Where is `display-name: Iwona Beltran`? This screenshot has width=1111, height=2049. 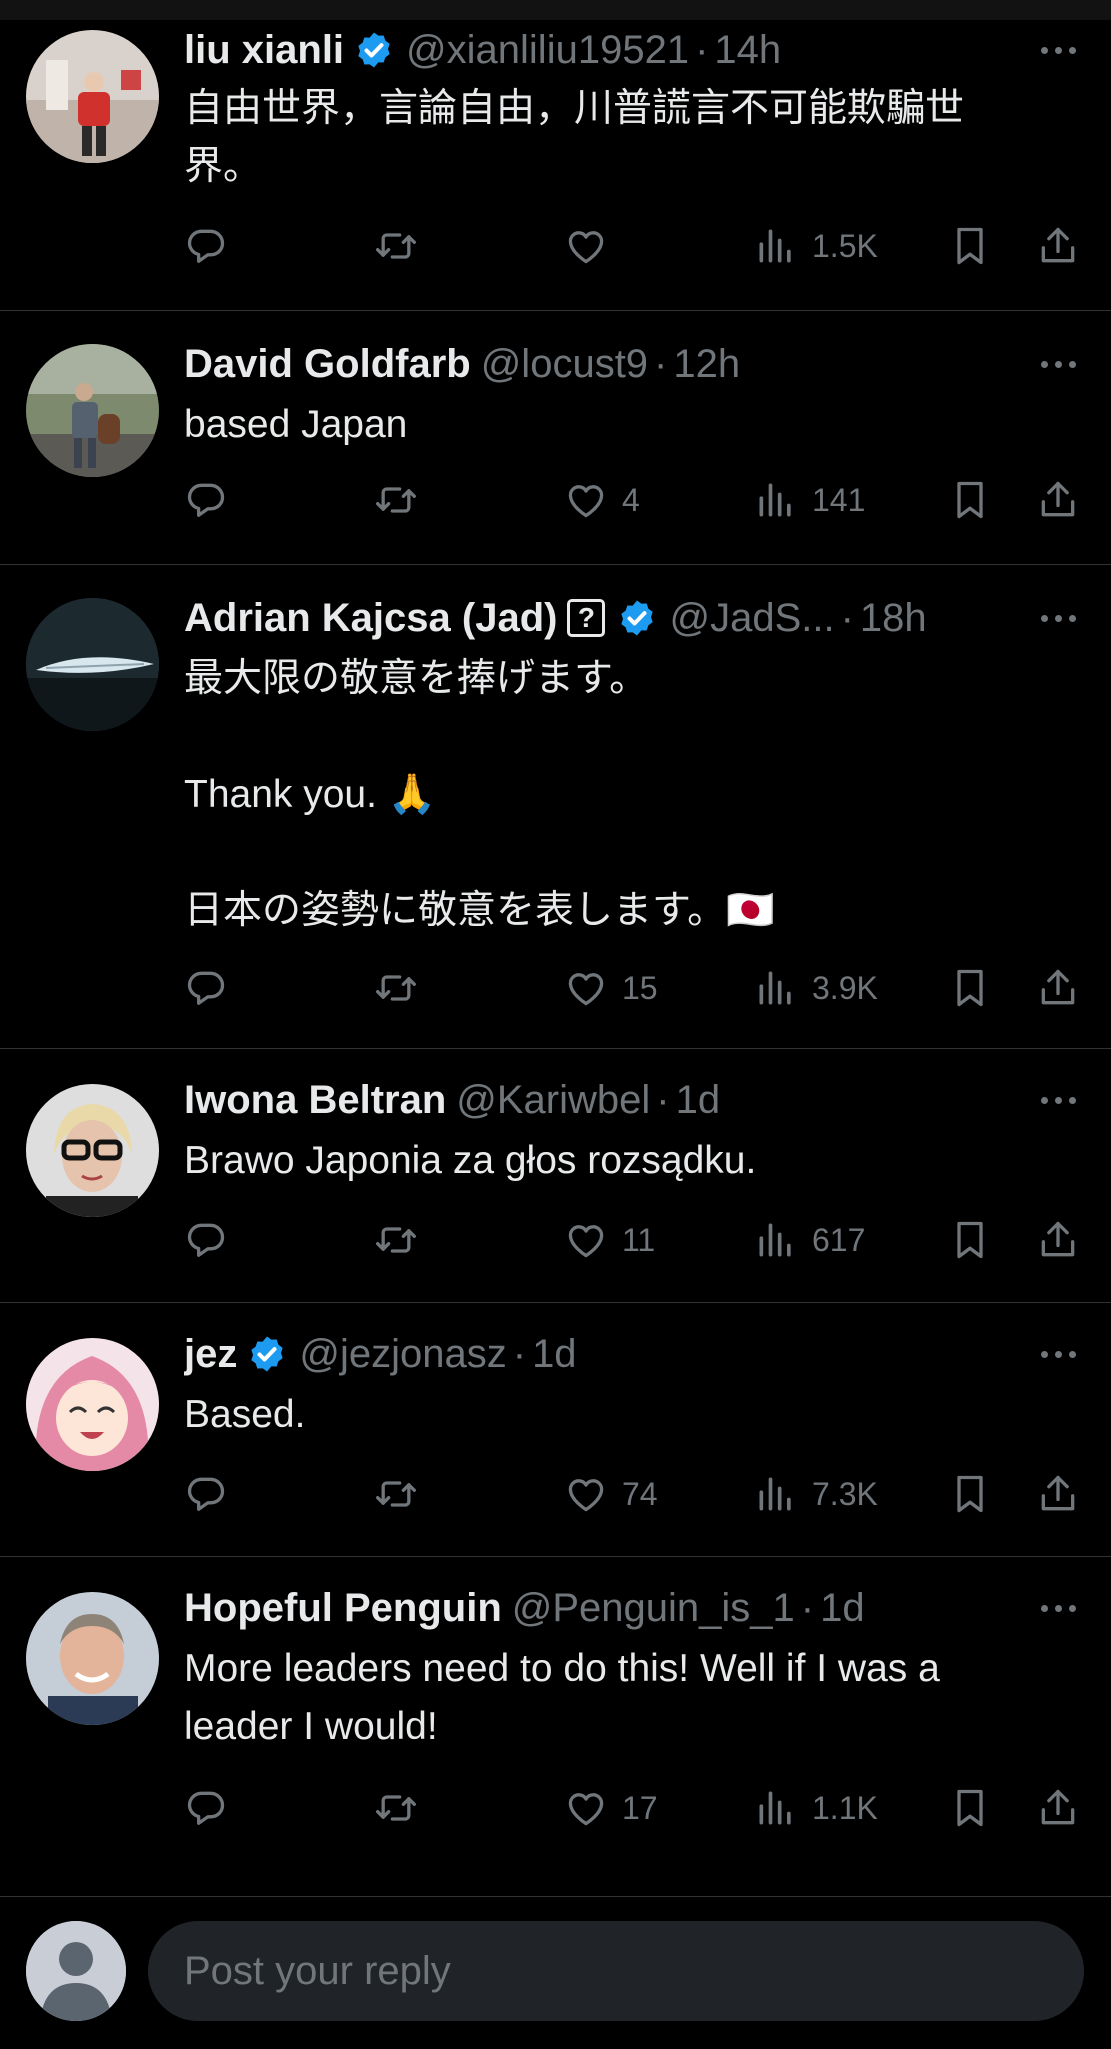 display-name: Iwona Beltran is located at coordinates (315, 1100).